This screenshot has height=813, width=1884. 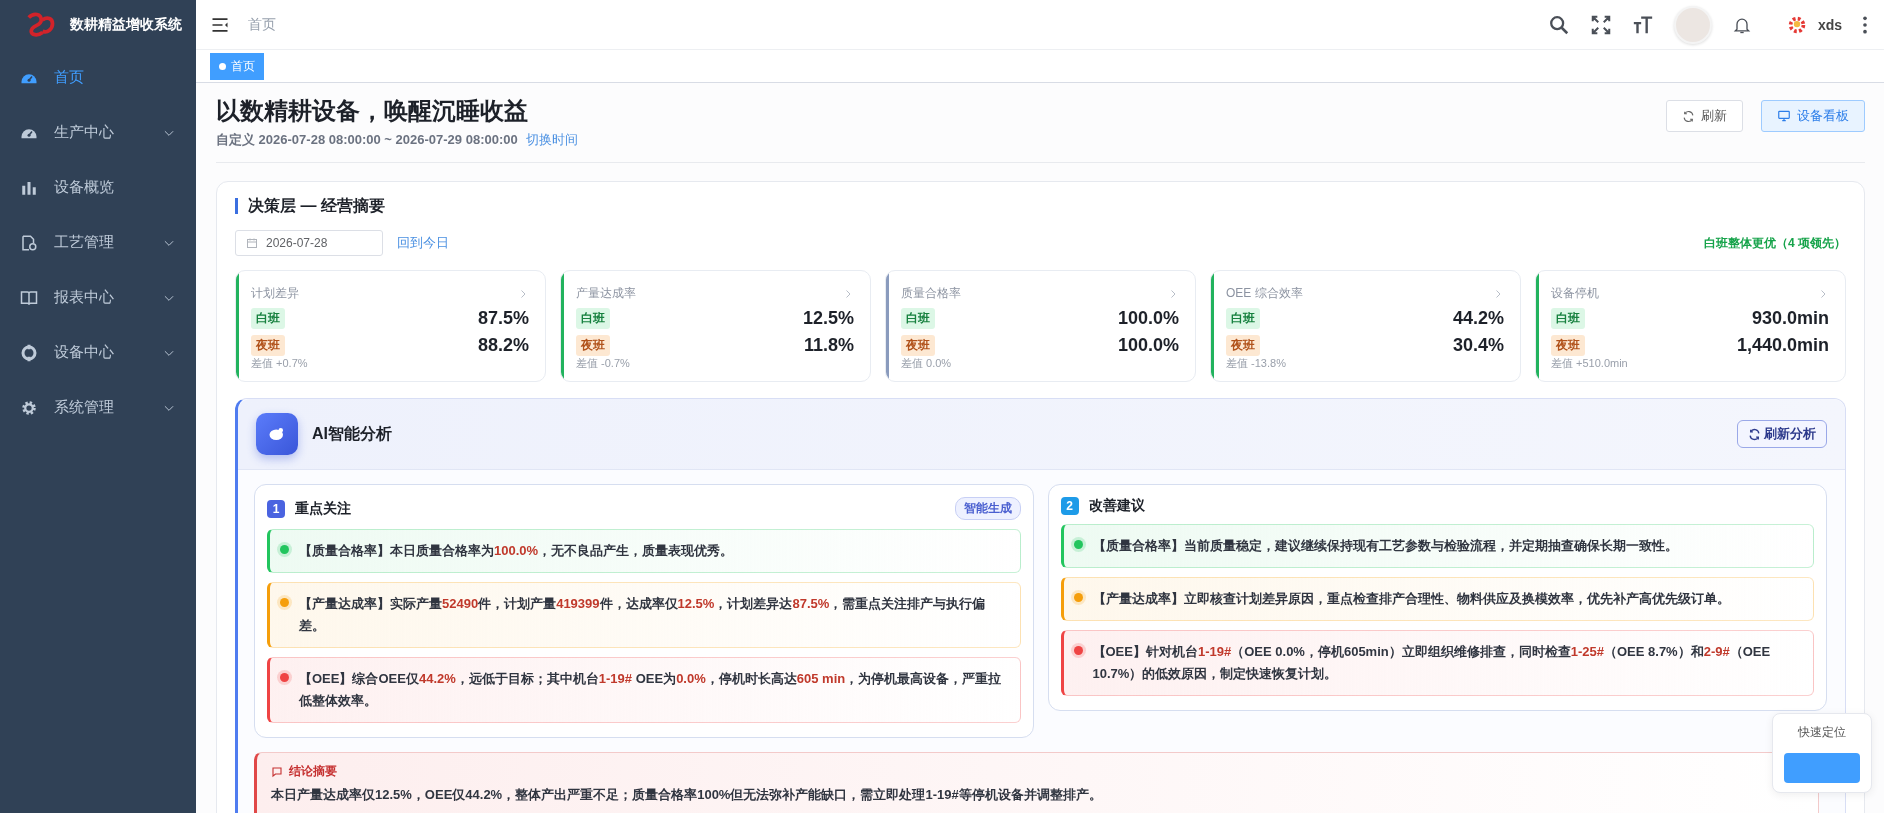 I want to click on date-field: 2026-07-28, so click(x=309, y=243).